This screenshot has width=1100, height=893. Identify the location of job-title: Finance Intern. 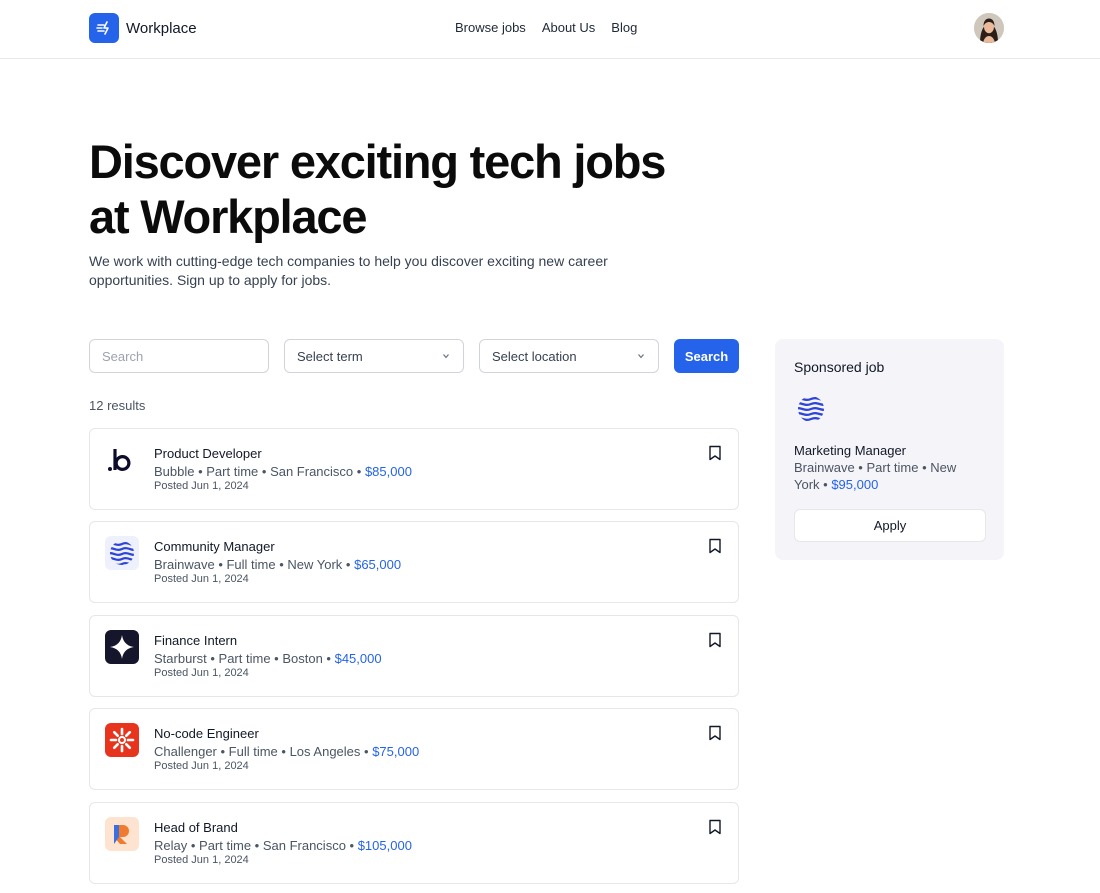
(196, 640).